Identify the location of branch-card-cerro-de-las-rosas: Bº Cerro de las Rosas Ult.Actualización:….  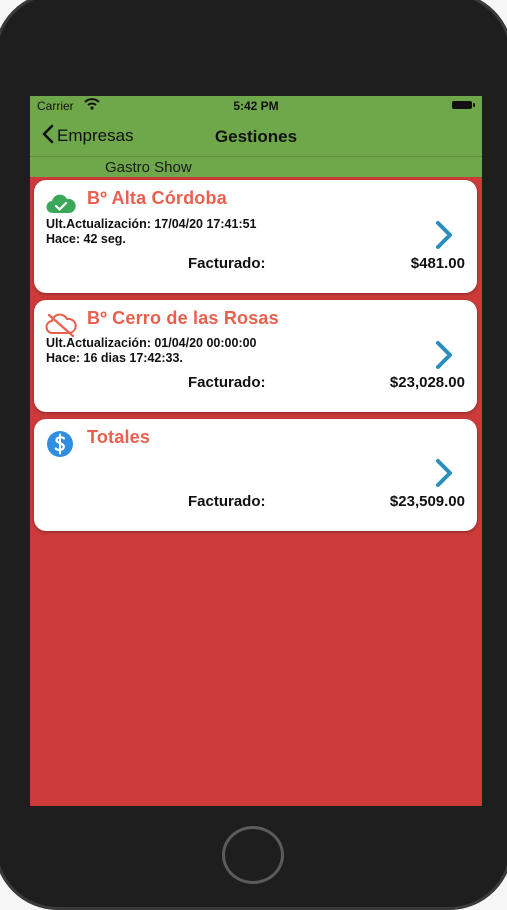
(255, 356).